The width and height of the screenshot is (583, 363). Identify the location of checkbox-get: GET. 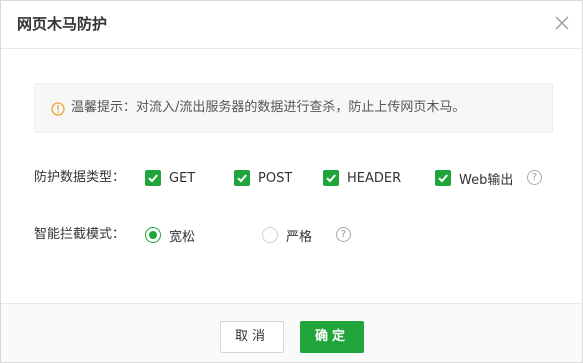
(170, 178).